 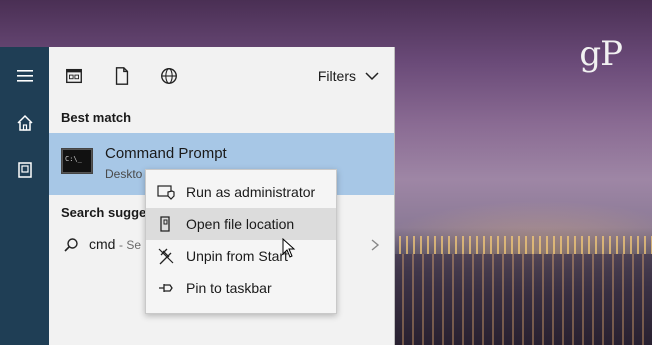 I want to click on suggestion-text: cmd, so click(x=102, y=244).